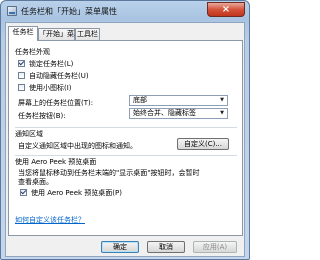 Image resolution: width=320 pixels, height=260 pixels. I want to click on lock-taskbar-label: 锁定任务栏(L), so click(51, 64).